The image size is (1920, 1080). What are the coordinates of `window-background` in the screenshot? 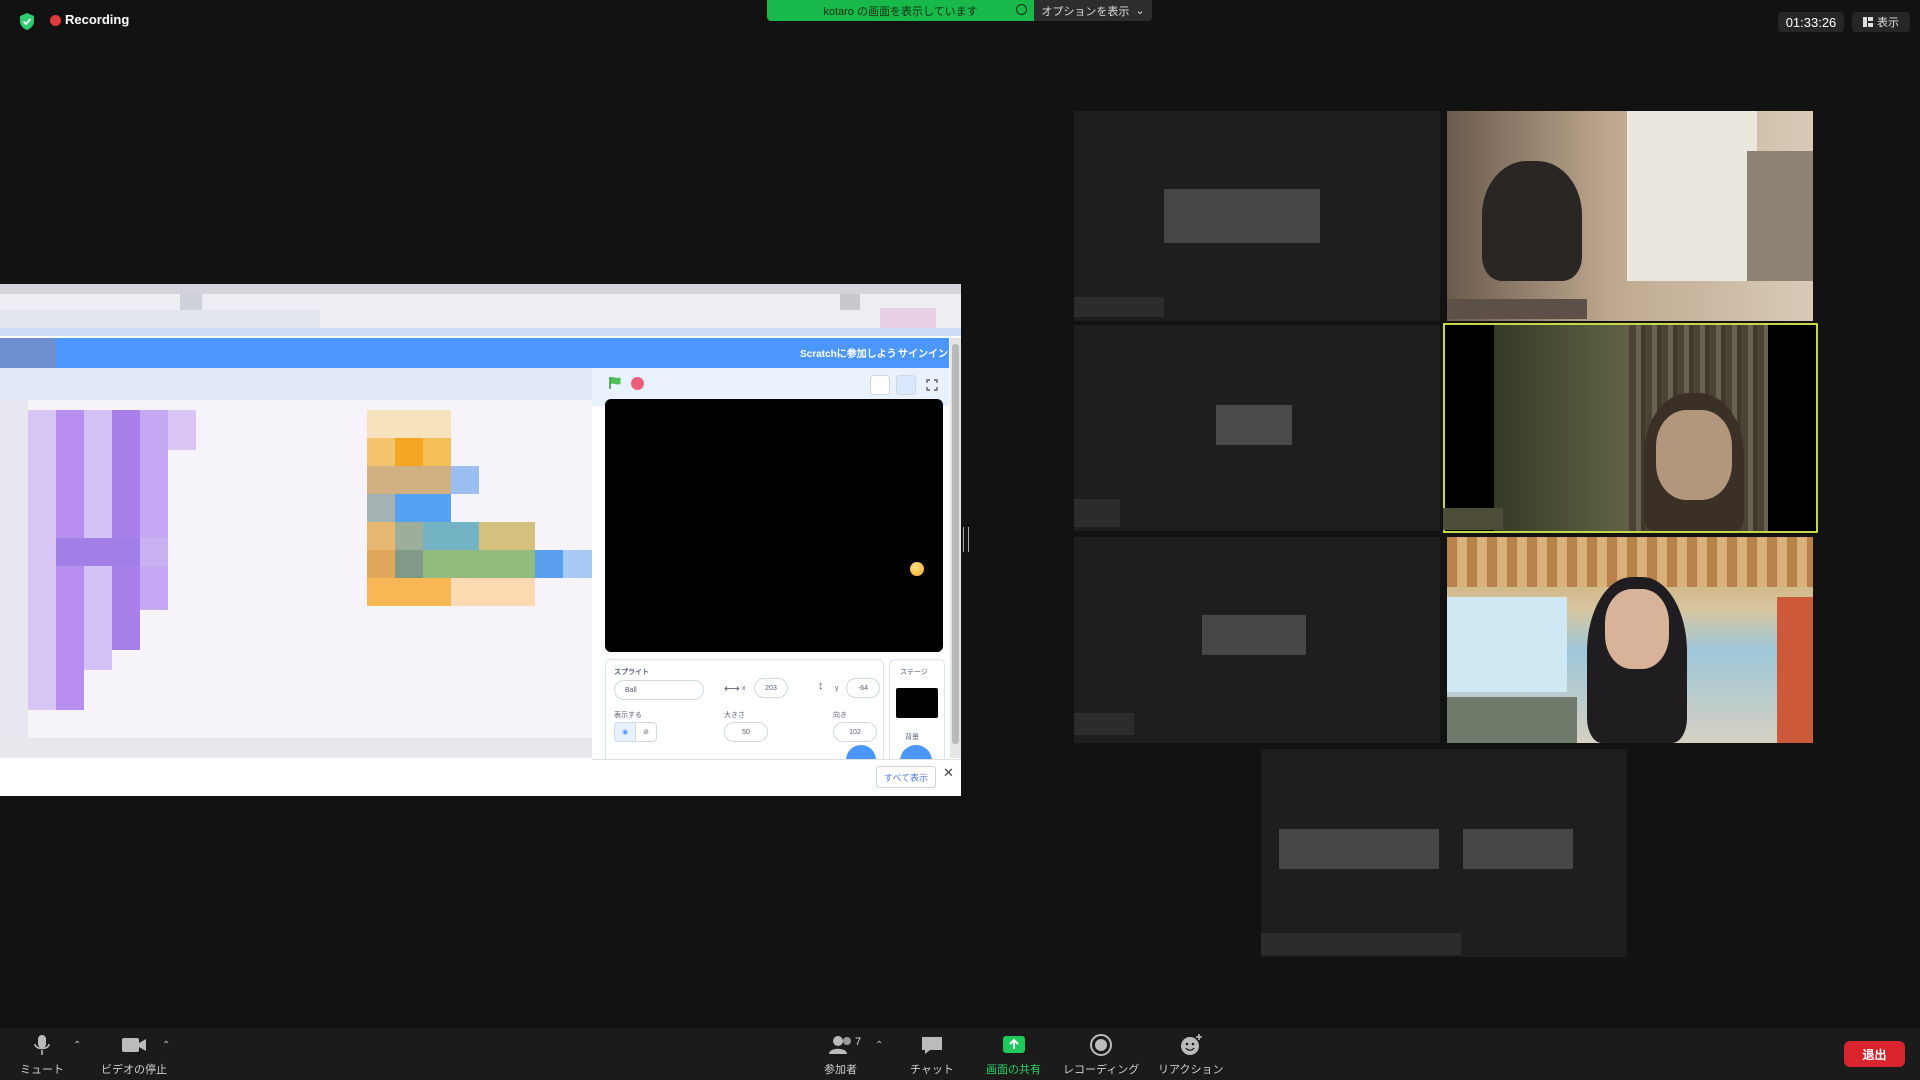 It's located at (1507, 644).